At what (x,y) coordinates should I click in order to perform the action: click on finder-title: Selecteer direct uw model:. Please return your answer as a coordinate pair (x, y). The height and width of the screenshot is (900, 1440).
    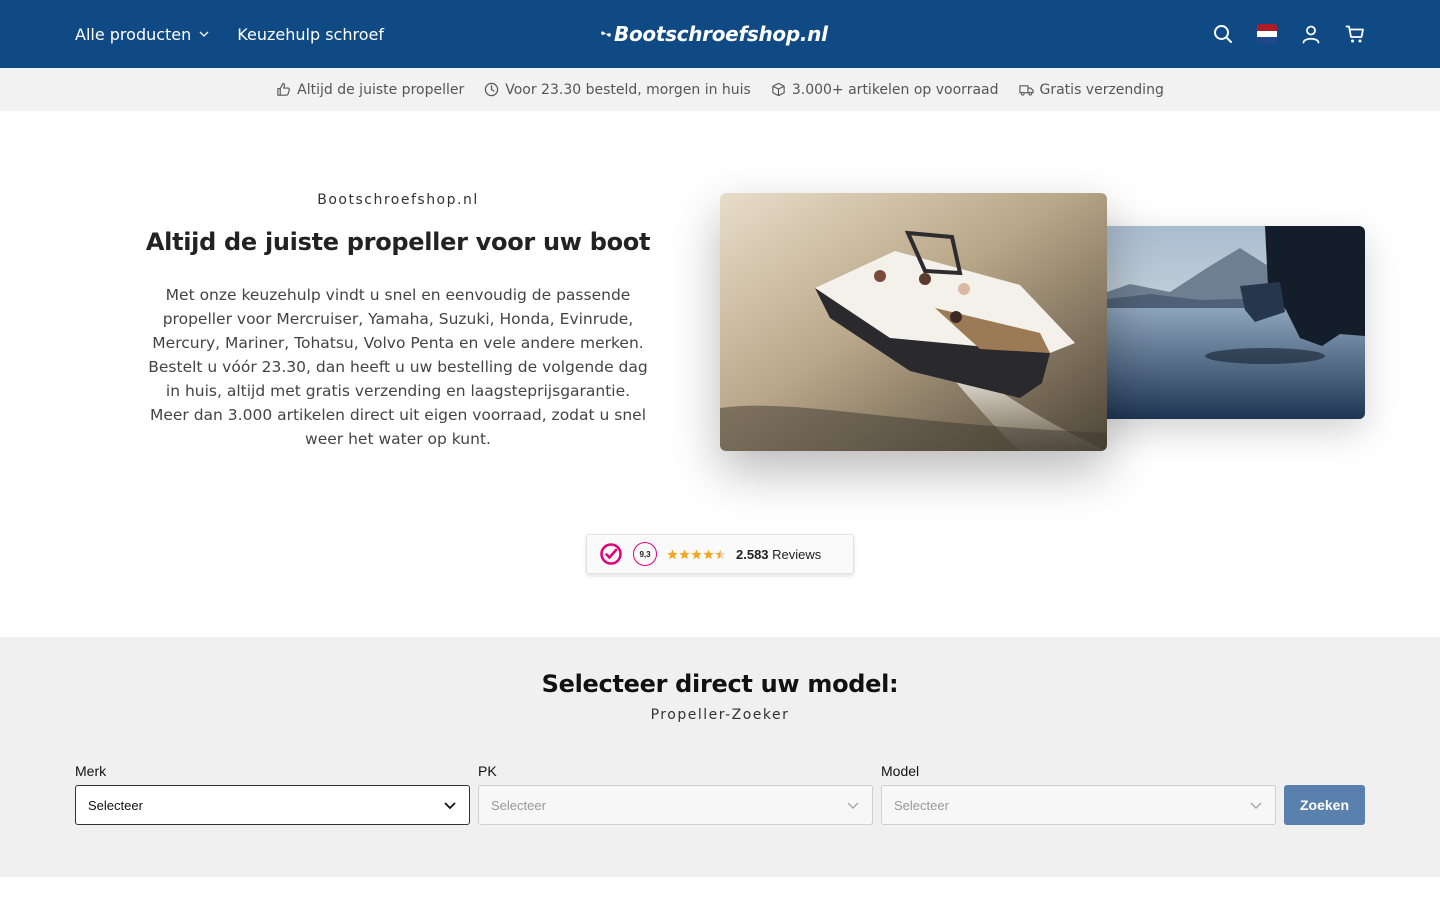
    Looking at the image, I should click on (720, 684).